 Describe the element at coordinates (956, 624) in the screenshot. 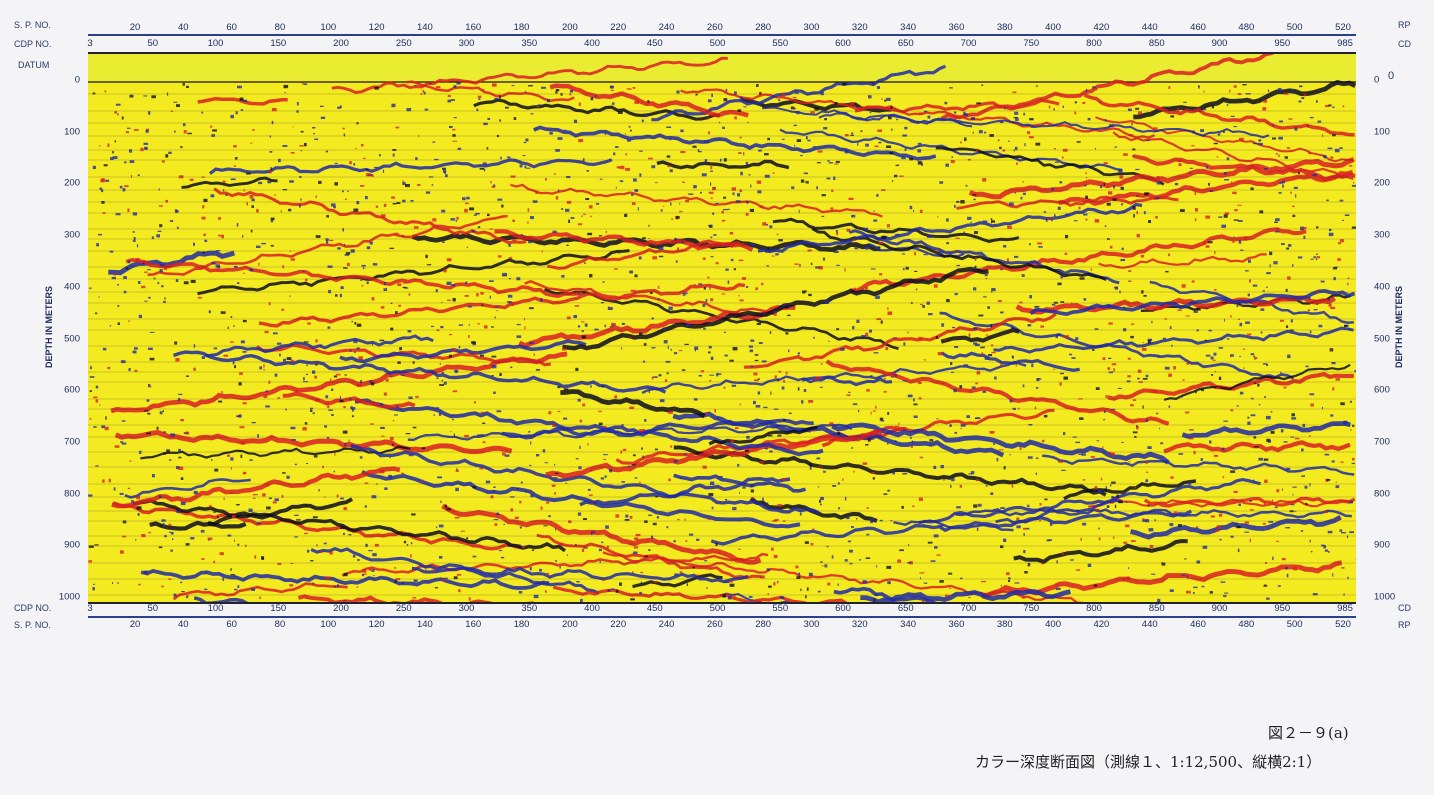

I see `tick-label: 360` at that location.